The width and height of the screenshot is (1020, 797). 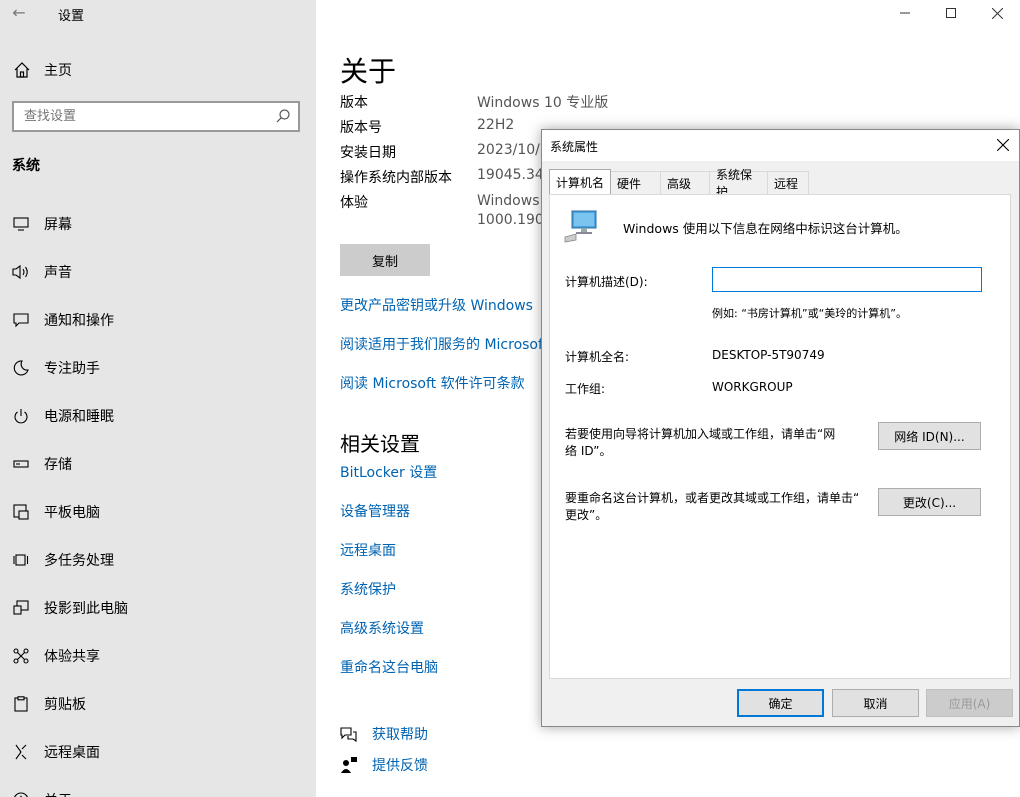 I want to click on computer-network-icon, so click(x=582, y=228).